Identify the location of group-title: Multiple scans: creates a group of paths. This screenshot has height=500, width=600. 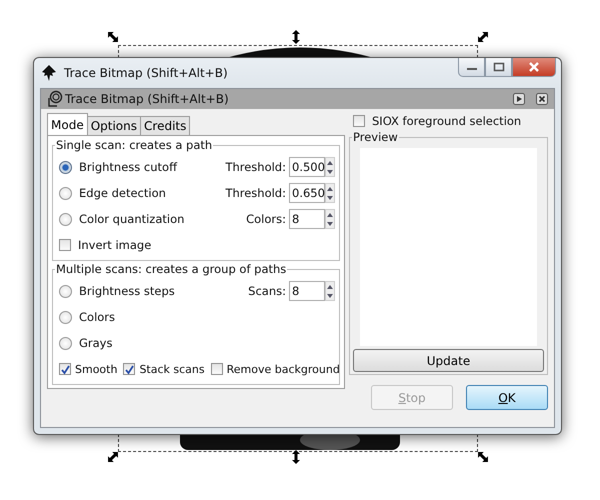
(171, 269).